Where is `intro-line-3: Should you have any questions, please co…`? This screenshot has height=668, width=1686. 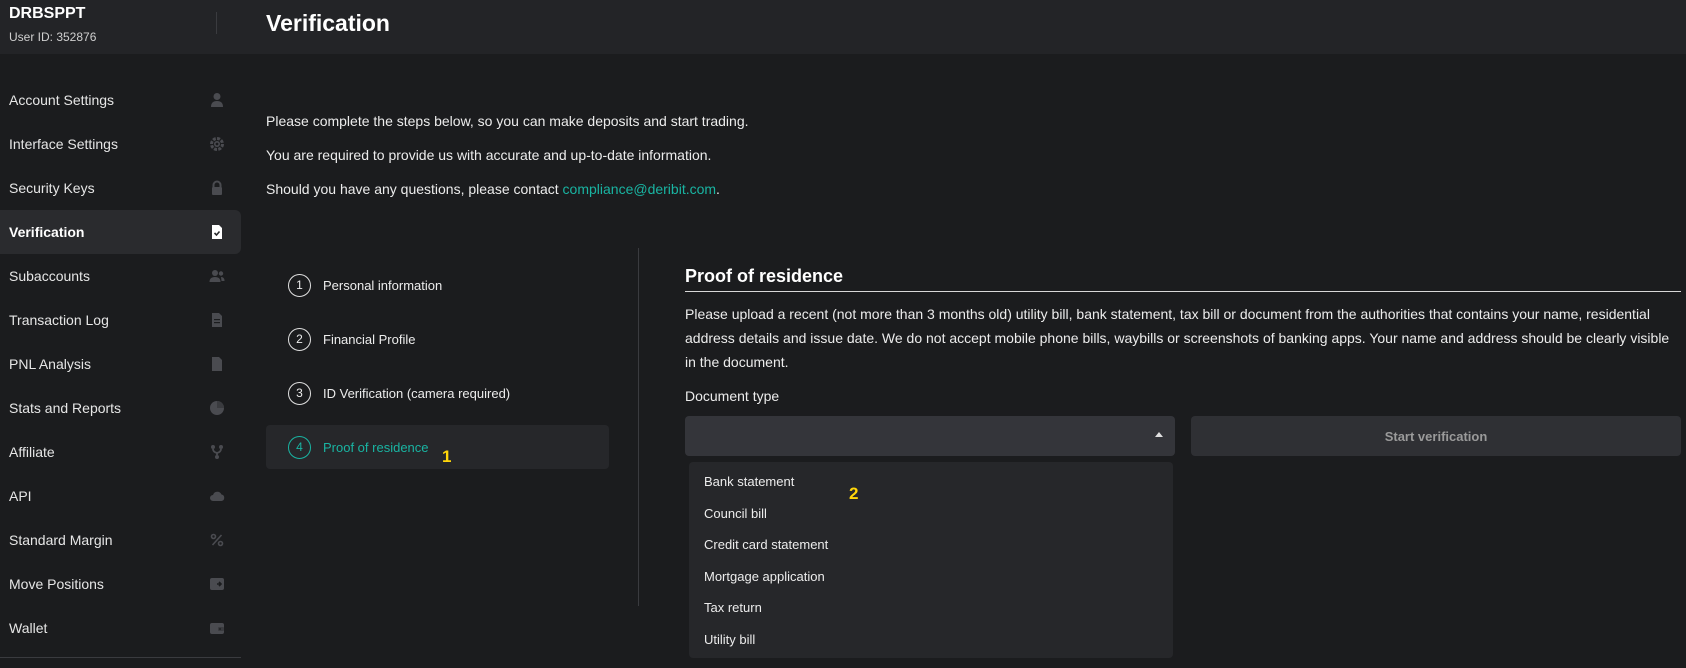
intro-line-3: Should you have any questions, please co… is located at coordinates (507, 189).